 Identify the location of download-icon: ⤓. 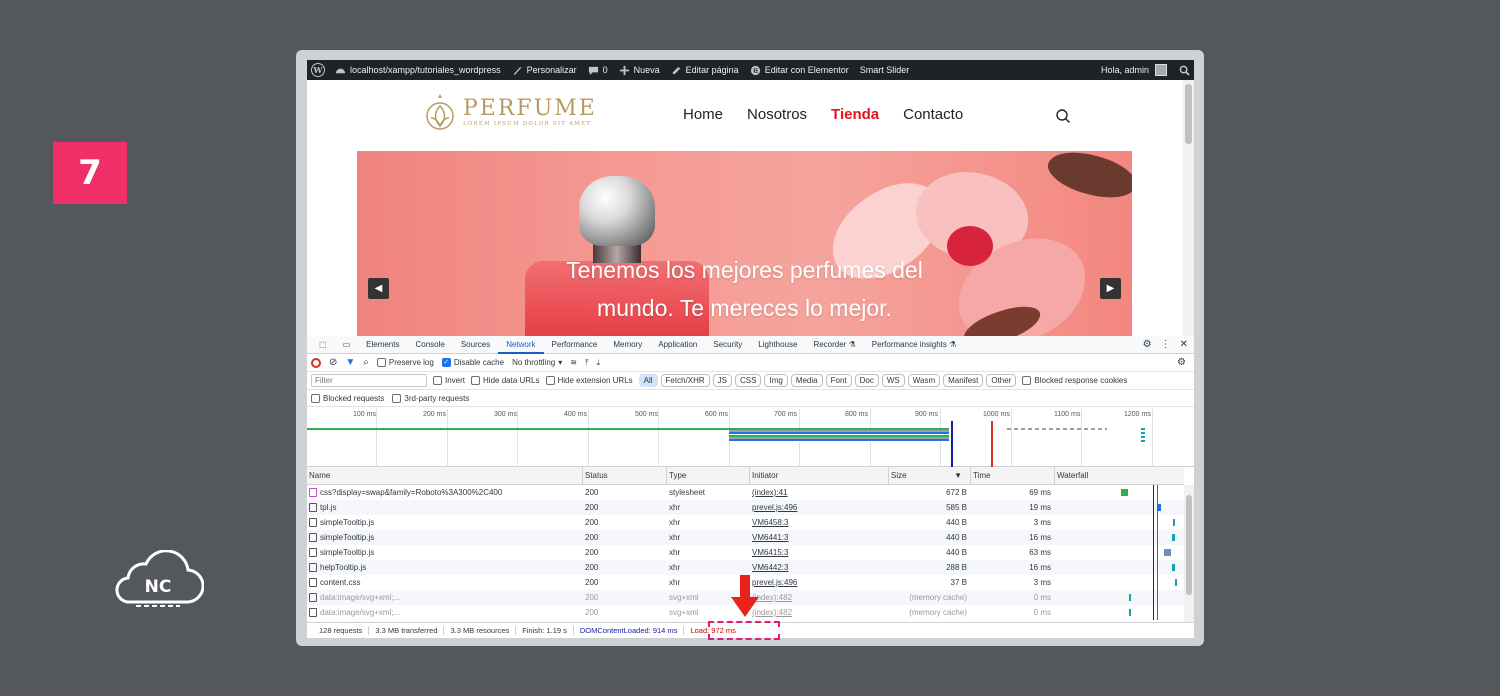
(598, 363).